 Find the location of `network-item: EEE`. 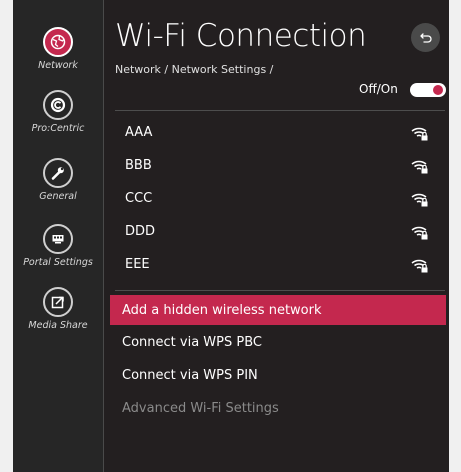

network-item: EEE is located at coordinates (280, 264).